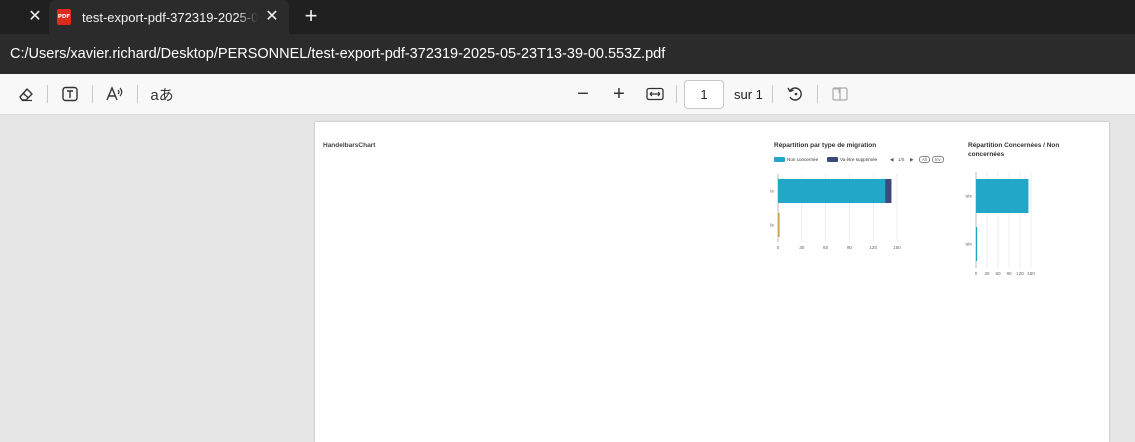 The image size is (1135, 442). What do you see at coordinates (802, 247) in the screenshot?
I see `chart1-x-tick-label: 30` at bounding box center [802, 247].